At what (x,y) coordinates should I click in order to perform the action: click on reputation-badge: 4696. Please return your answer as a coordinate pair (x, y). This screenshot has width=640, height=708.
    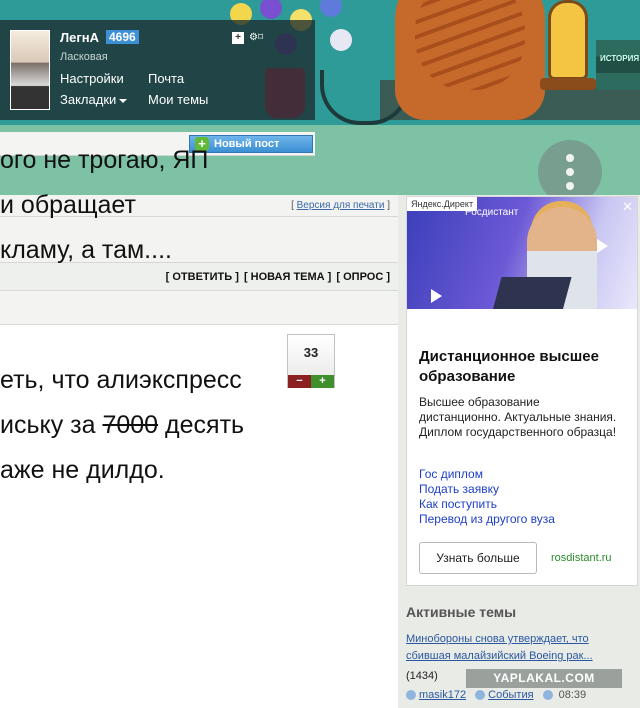
    Looking at the image, I should click on (122, 37).